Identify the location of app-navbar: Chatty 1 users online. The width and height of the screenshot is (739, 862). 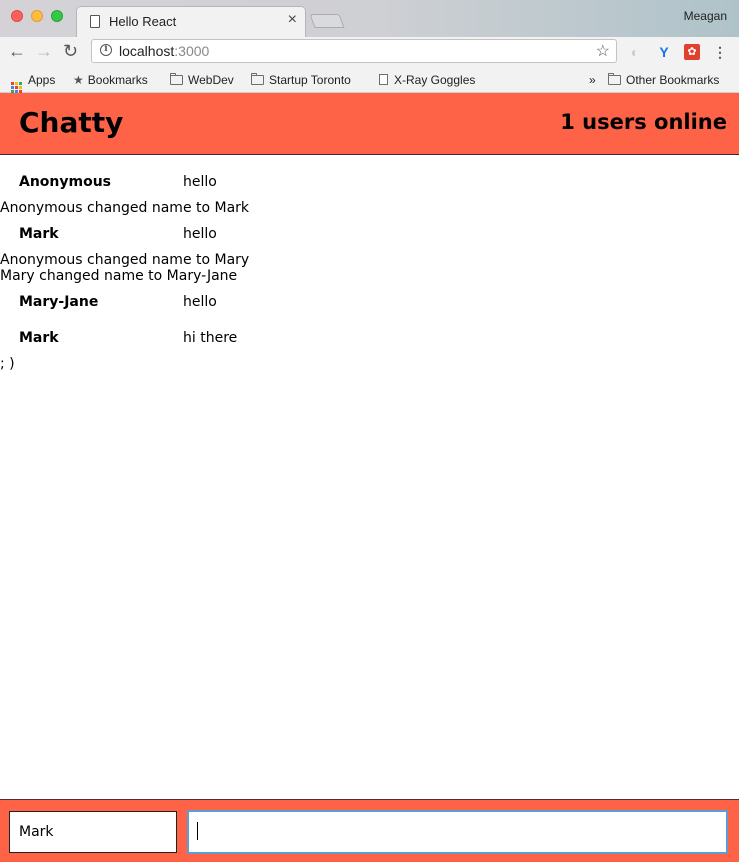
(369, 124).